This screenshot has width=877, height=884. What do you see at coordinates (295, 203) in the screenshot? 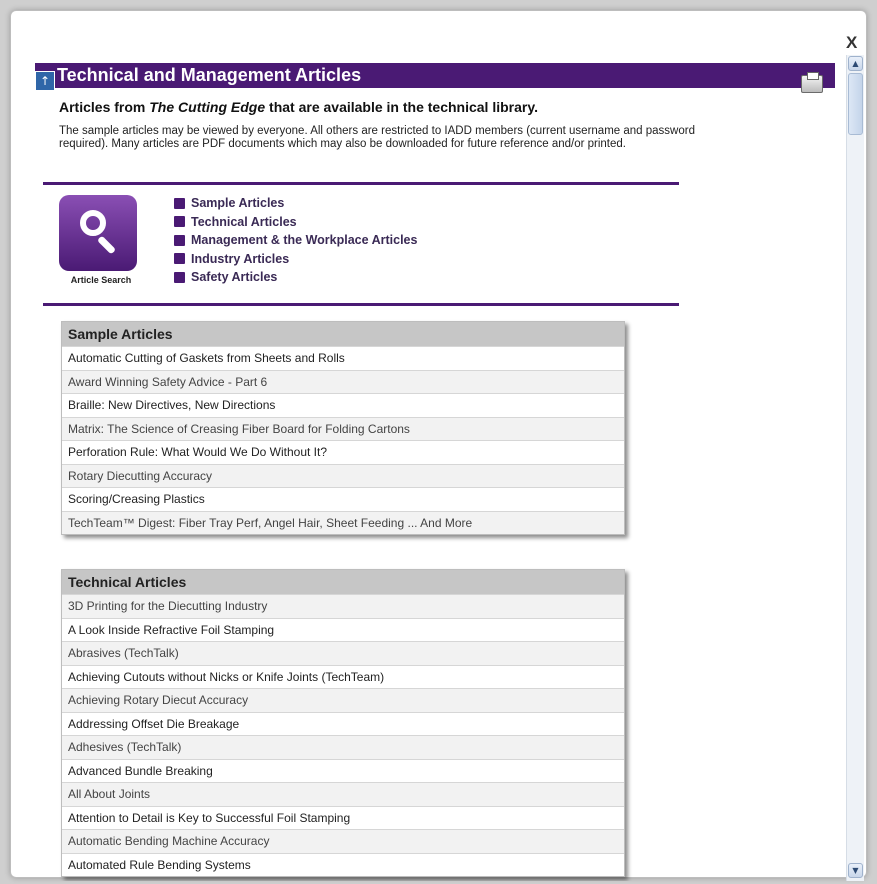
I see `category-link-sample: Sample Articles` at bounding box center [295, 203].